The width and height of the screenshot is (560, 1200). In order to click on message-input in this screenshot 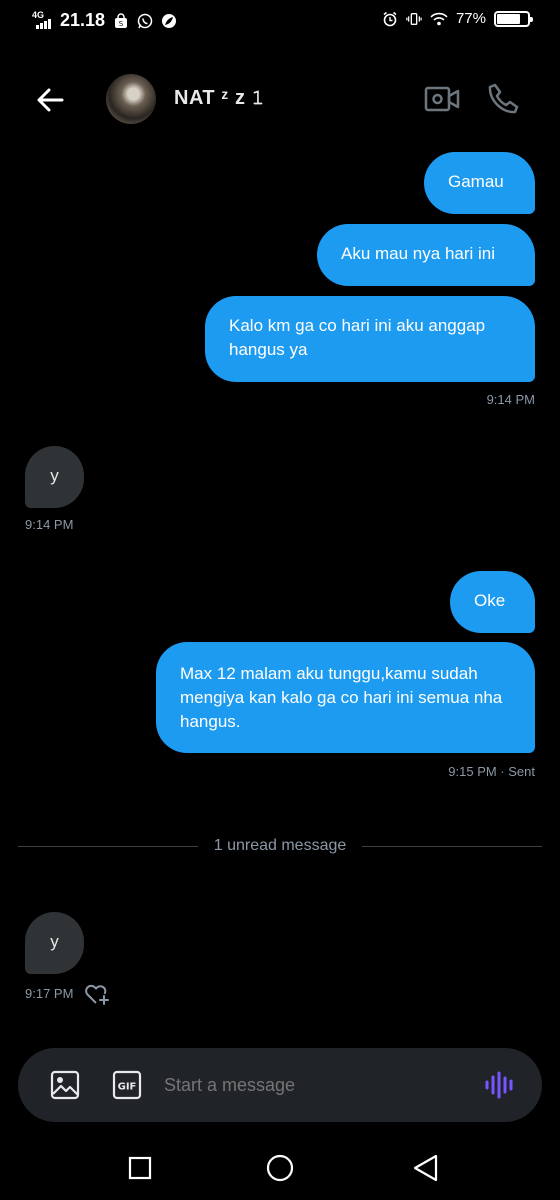, I will do `click(314, 1085)`.